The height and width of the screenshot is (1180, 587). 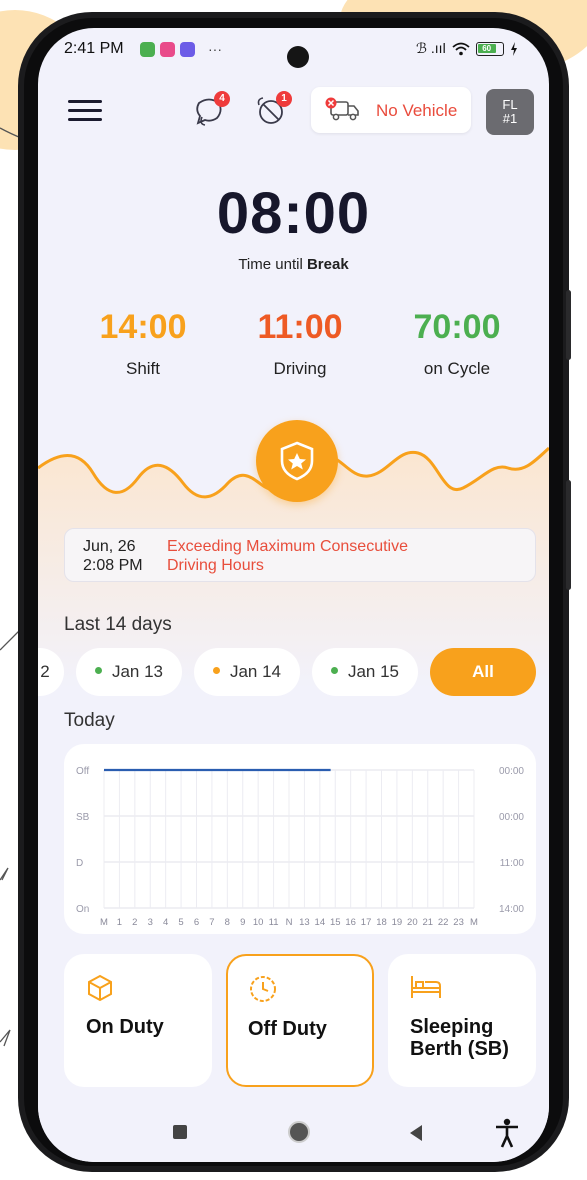 What do you see at coordinates (180, 922) in the screenshot?
I see `hour-tick-label: 5` at bounding box center [180, 922].